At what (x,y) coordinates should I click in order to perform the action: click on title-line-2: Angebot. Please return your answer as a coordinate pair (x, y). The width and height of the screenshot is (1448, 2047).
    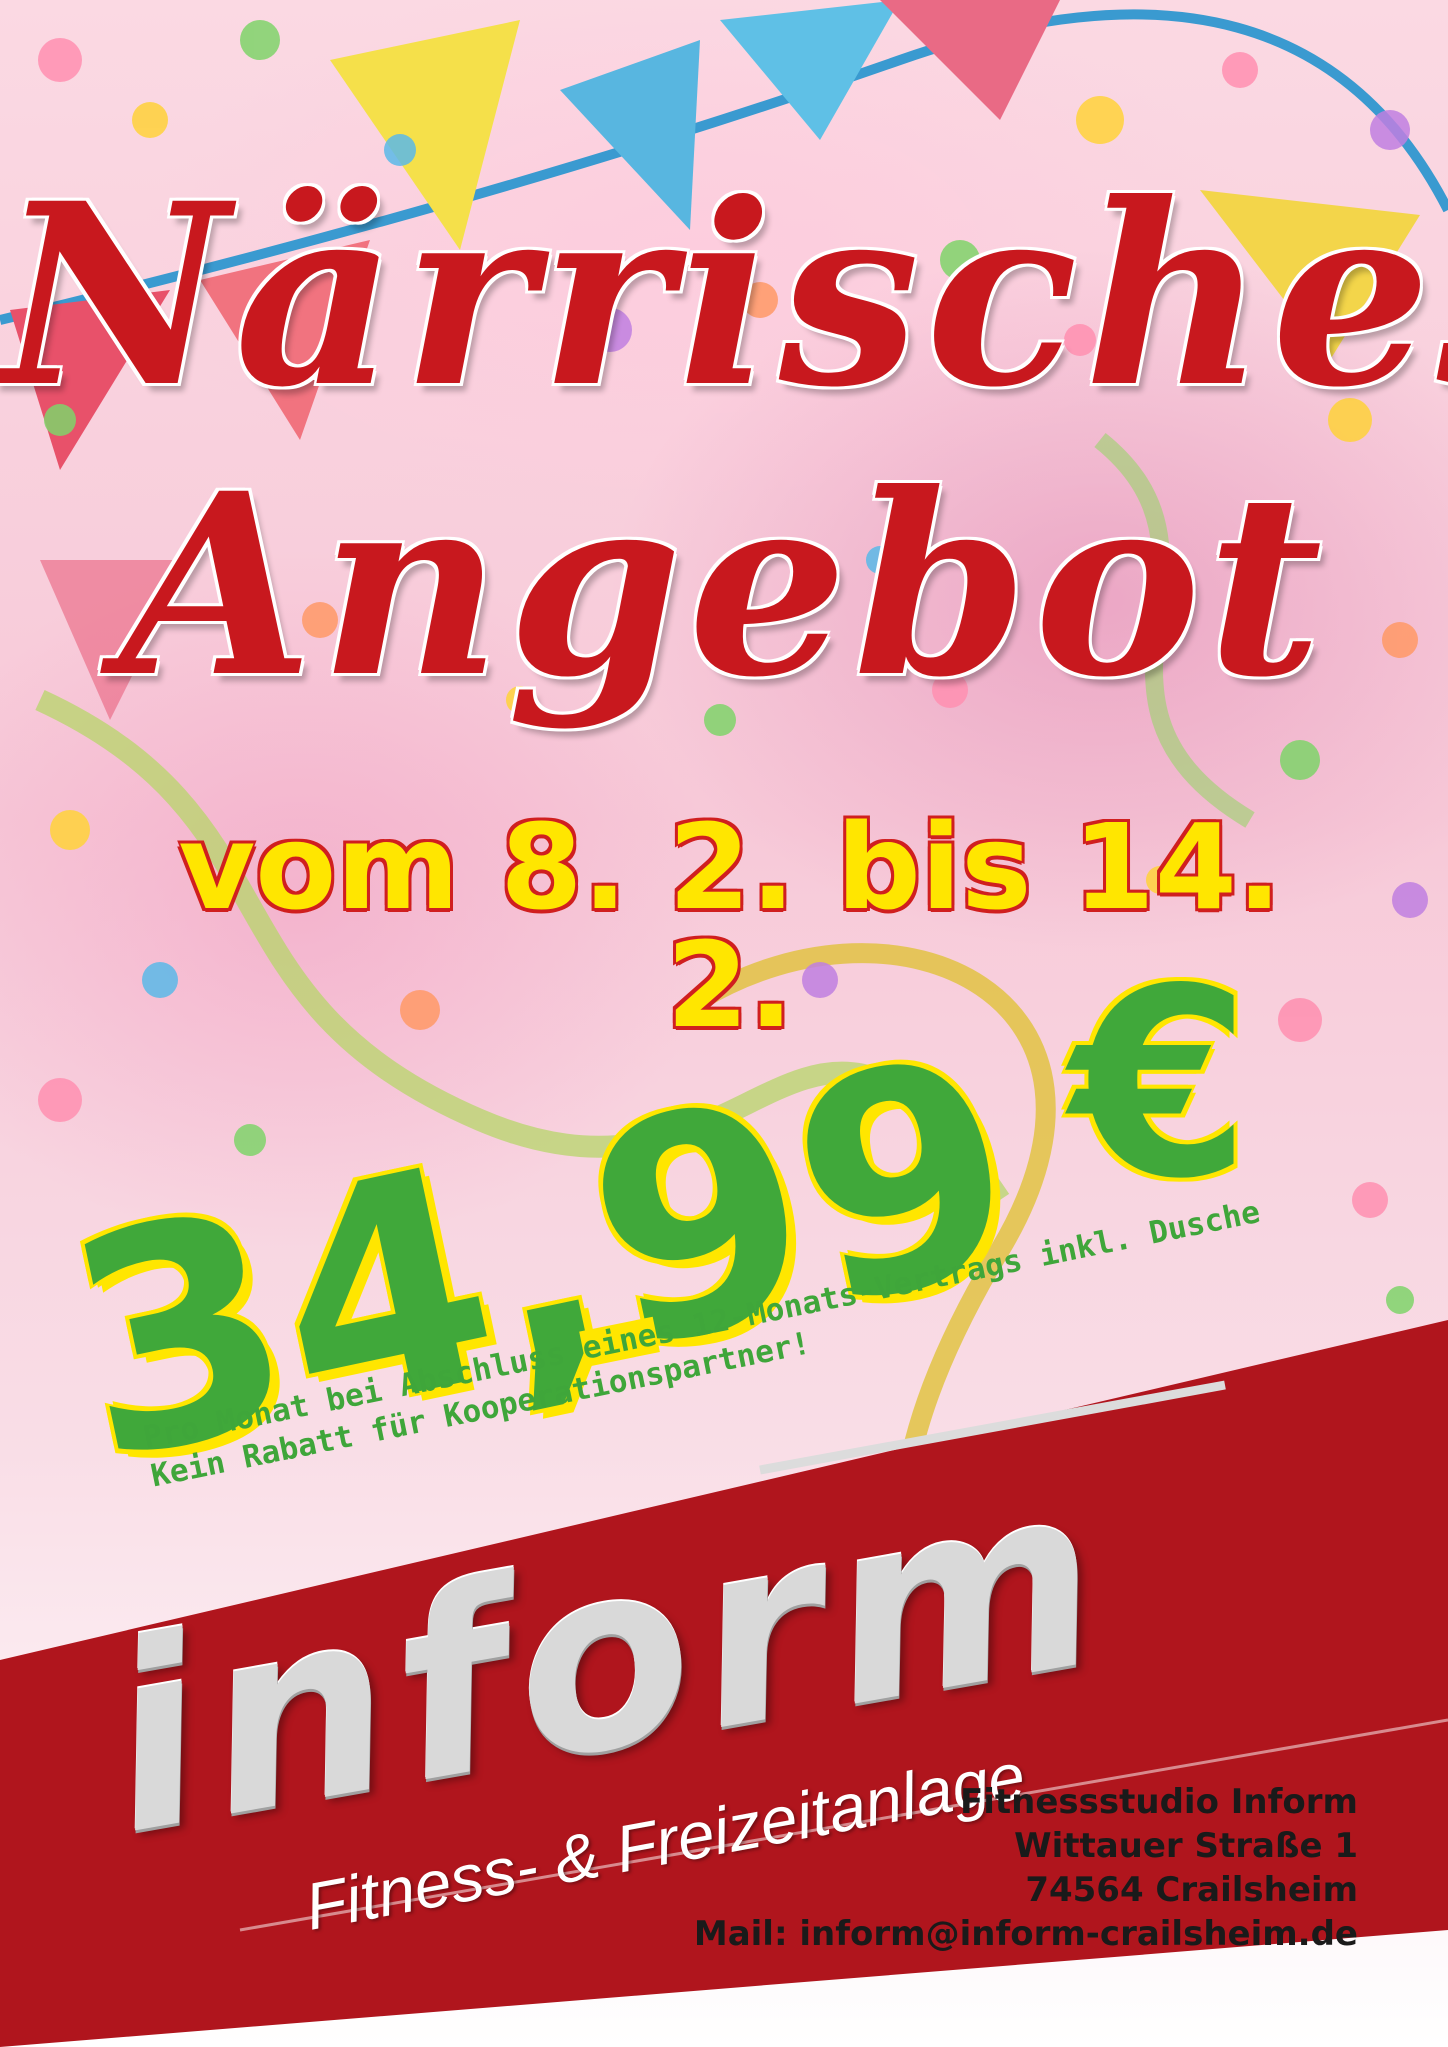
    Looking at the image, I should click on (724, 585).